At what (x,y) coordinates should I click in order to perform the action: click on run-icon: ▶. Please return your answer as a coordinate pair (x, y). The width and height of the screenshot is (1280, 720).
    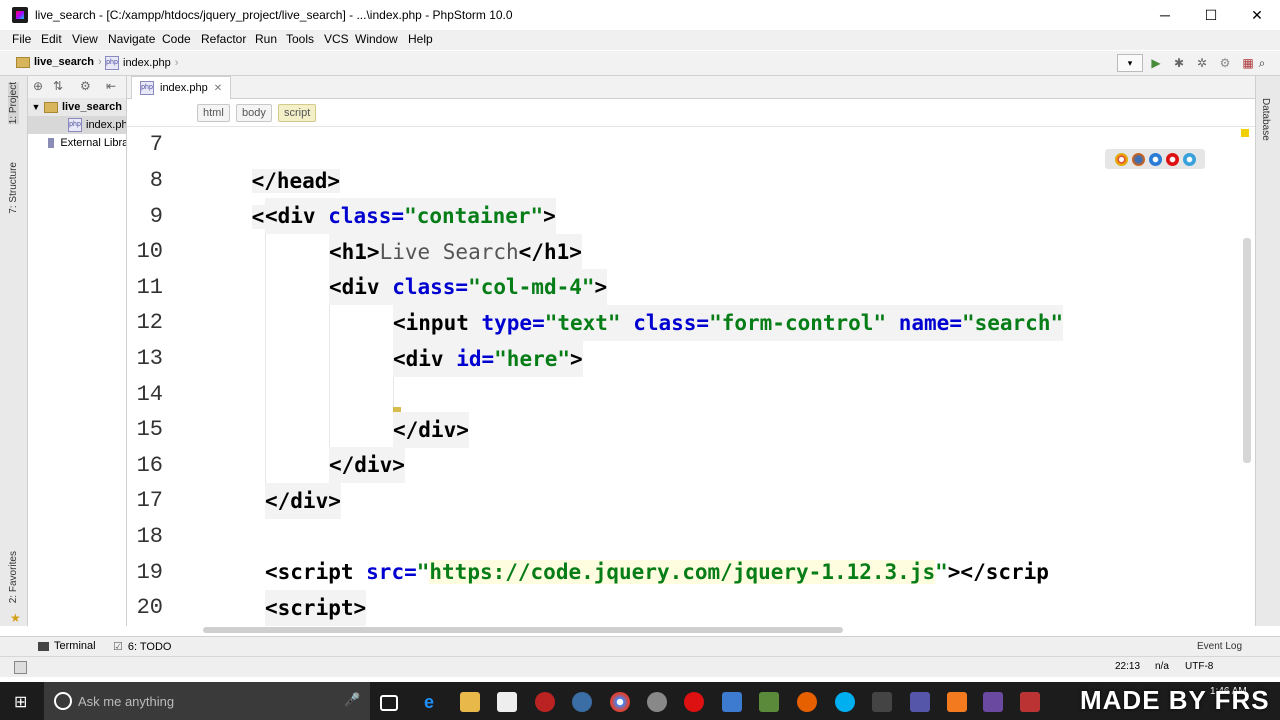
    Looking at the image, I should click on (1156, 63).